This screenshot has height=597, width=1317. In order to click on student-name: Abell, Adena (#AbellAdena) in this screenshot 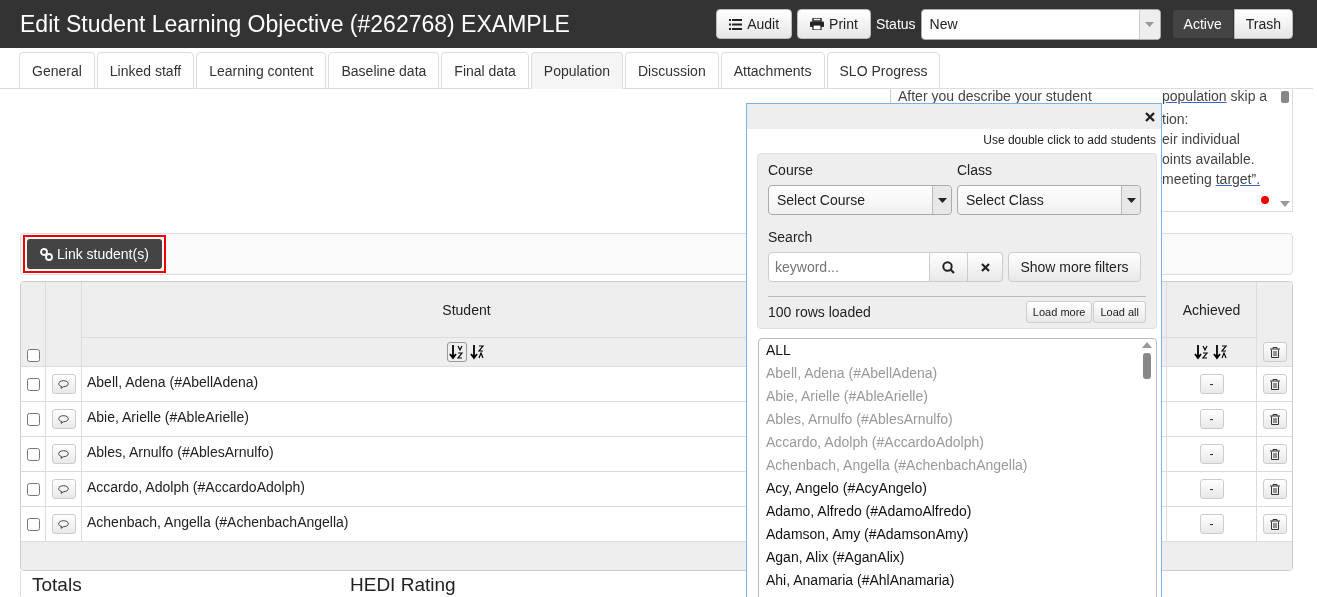, I will do `click(173, 382)`.